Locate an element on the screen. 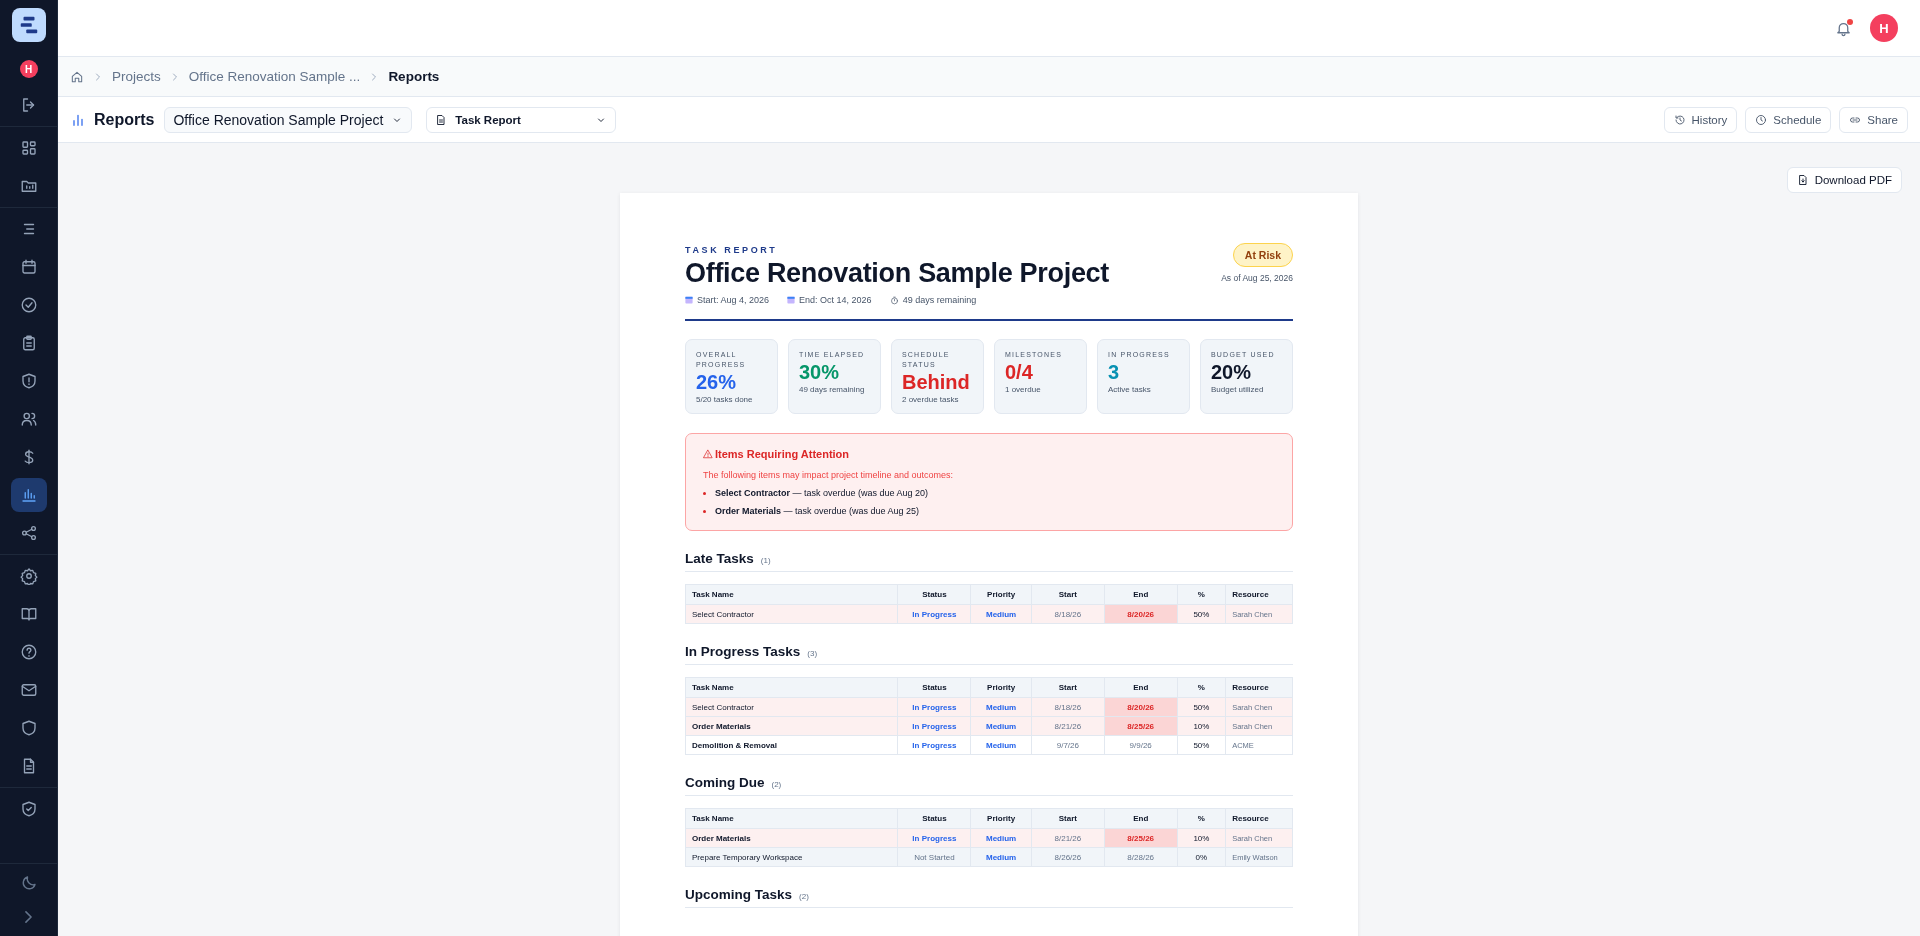  bar-chart-icon is located at coordinates (28, 495).